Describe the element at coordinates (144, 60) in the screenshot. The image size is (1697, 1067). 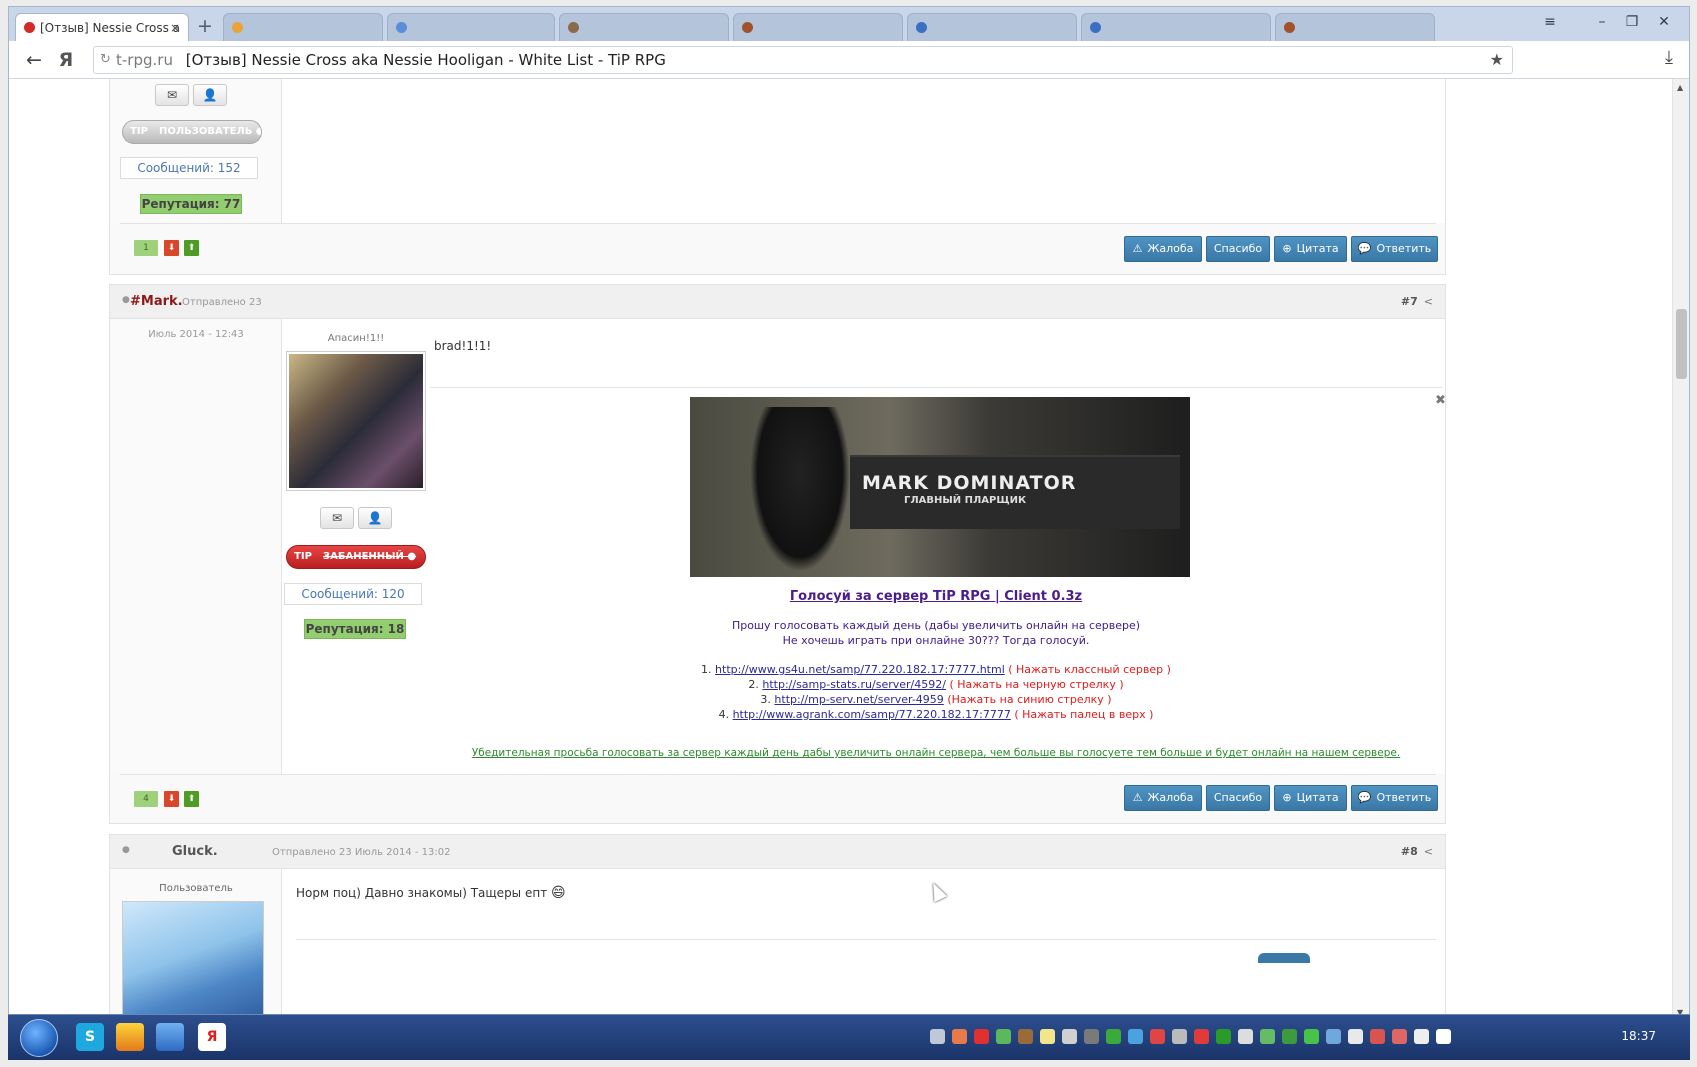
I see `url-host: t-rpg.ru` at that location.